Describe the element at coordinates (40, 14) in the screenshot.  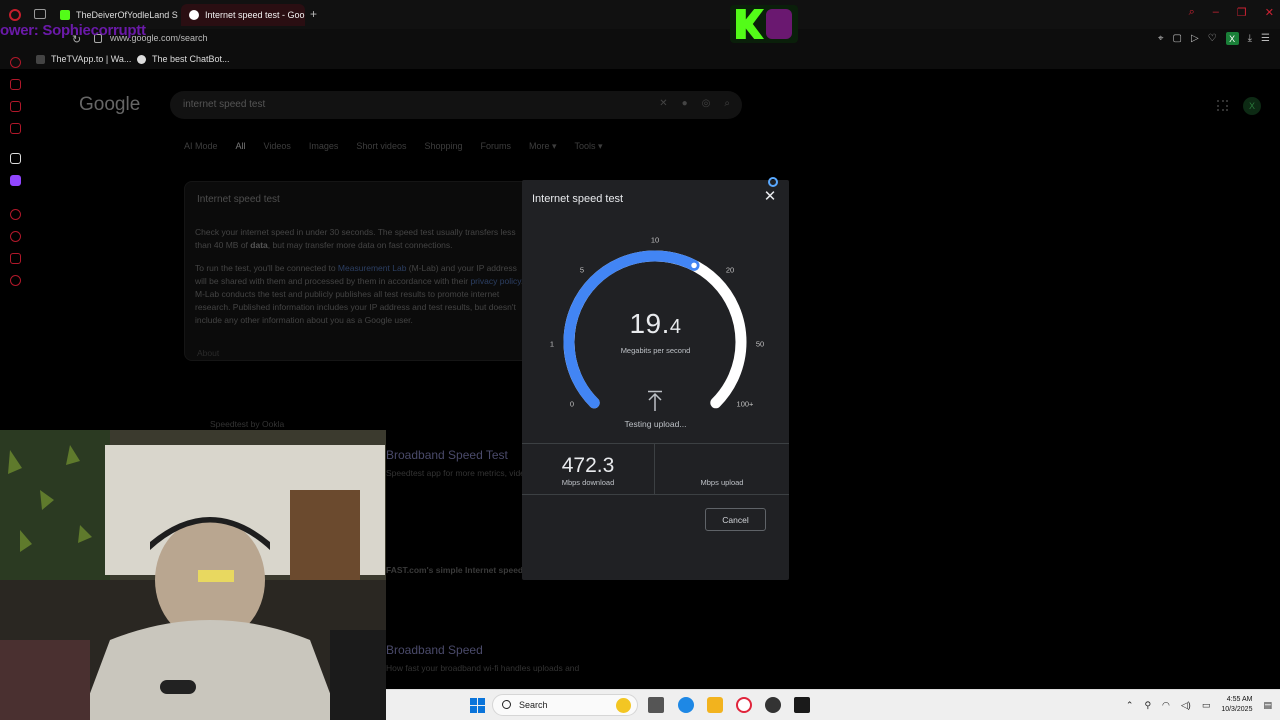
I see `tab-list-icon` at that location.